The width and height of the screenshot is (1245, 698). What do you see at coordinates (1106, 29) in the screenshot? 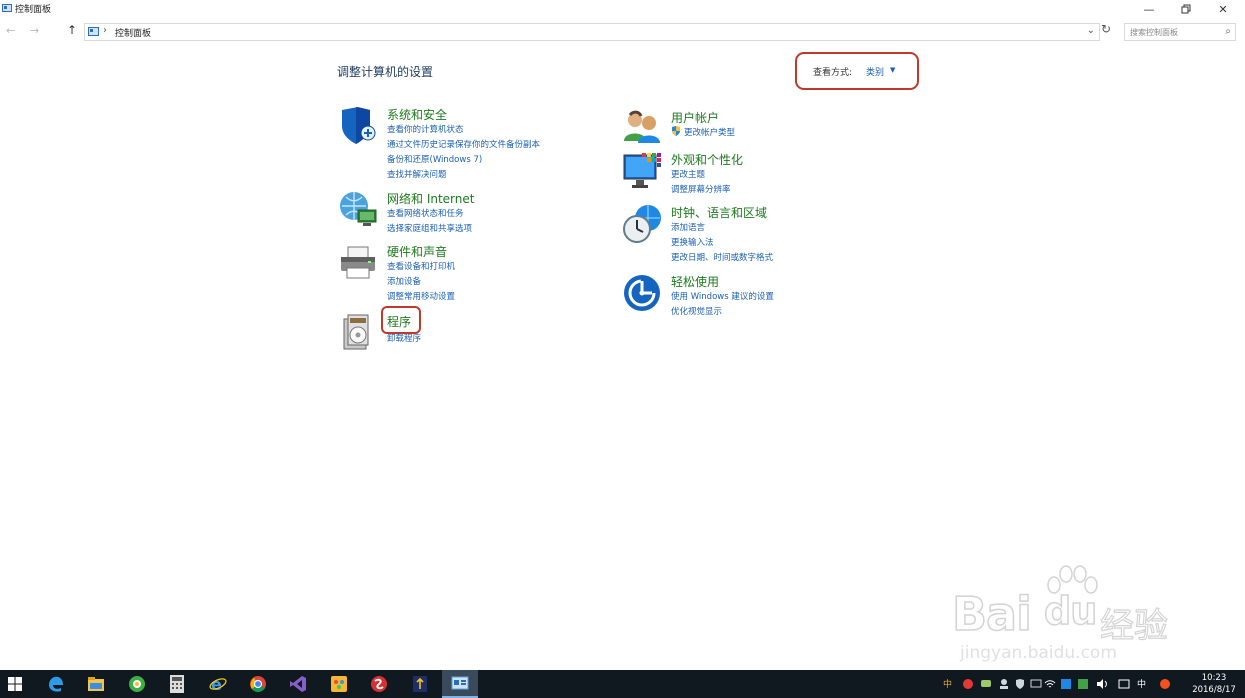
I see `refresh-button: ↻` at bounding box center [1106, 29].